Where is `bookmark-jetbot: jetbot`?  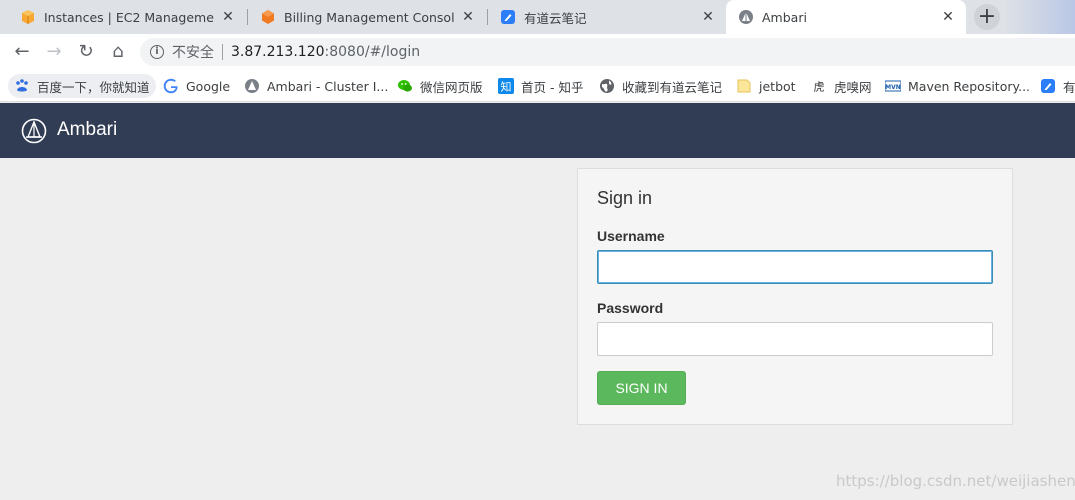
bookmark-jetbot: jetbot is located at coordinates (766, 86).